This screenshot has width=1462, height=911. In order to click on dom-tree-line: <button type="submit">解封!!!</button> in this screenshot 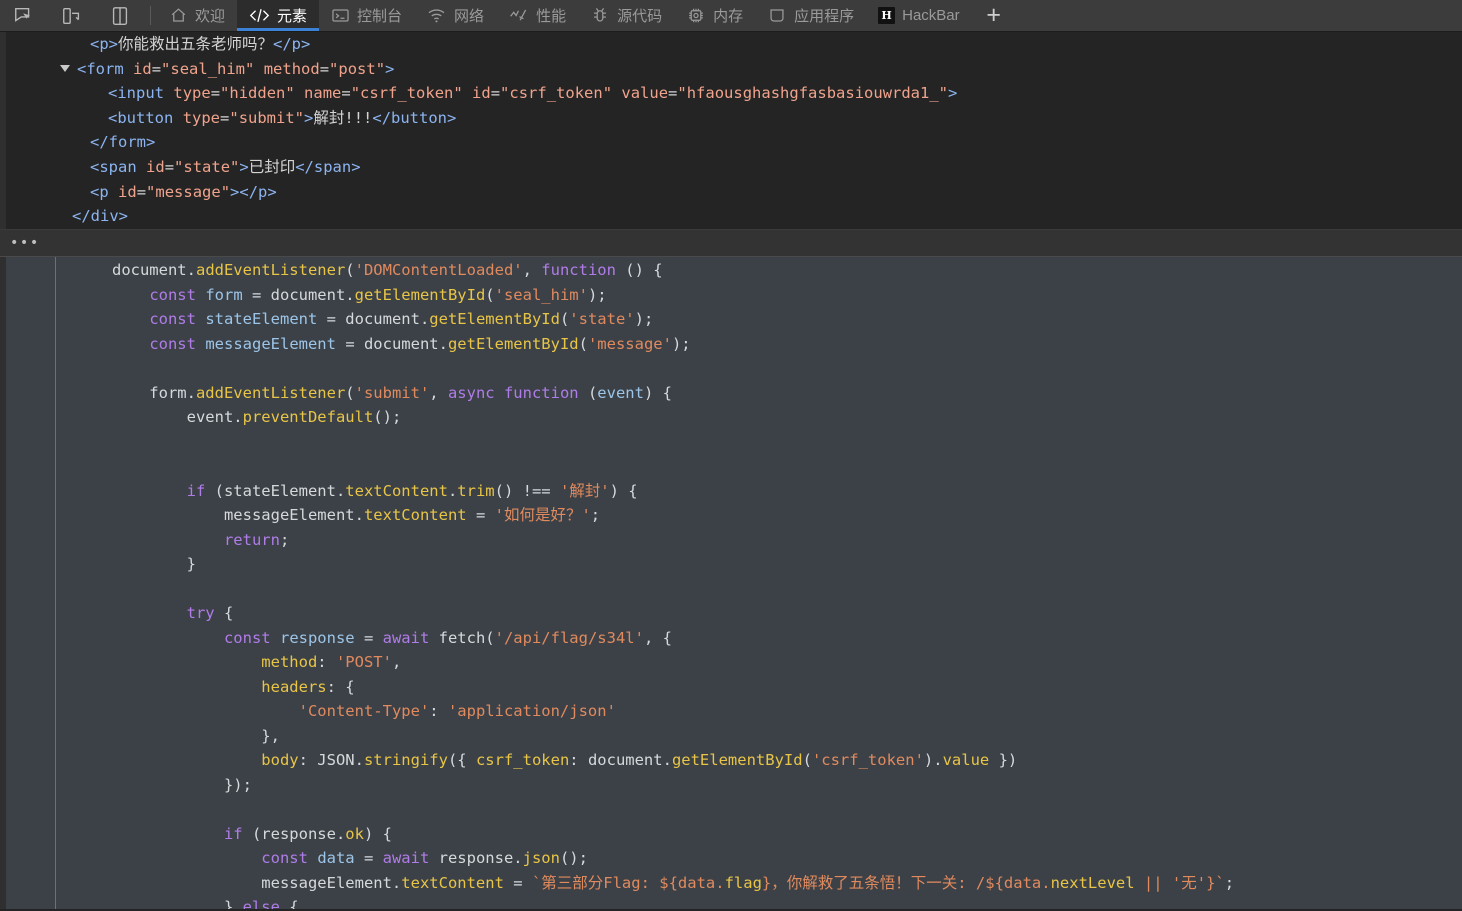, I will do `click(731, 118)`.